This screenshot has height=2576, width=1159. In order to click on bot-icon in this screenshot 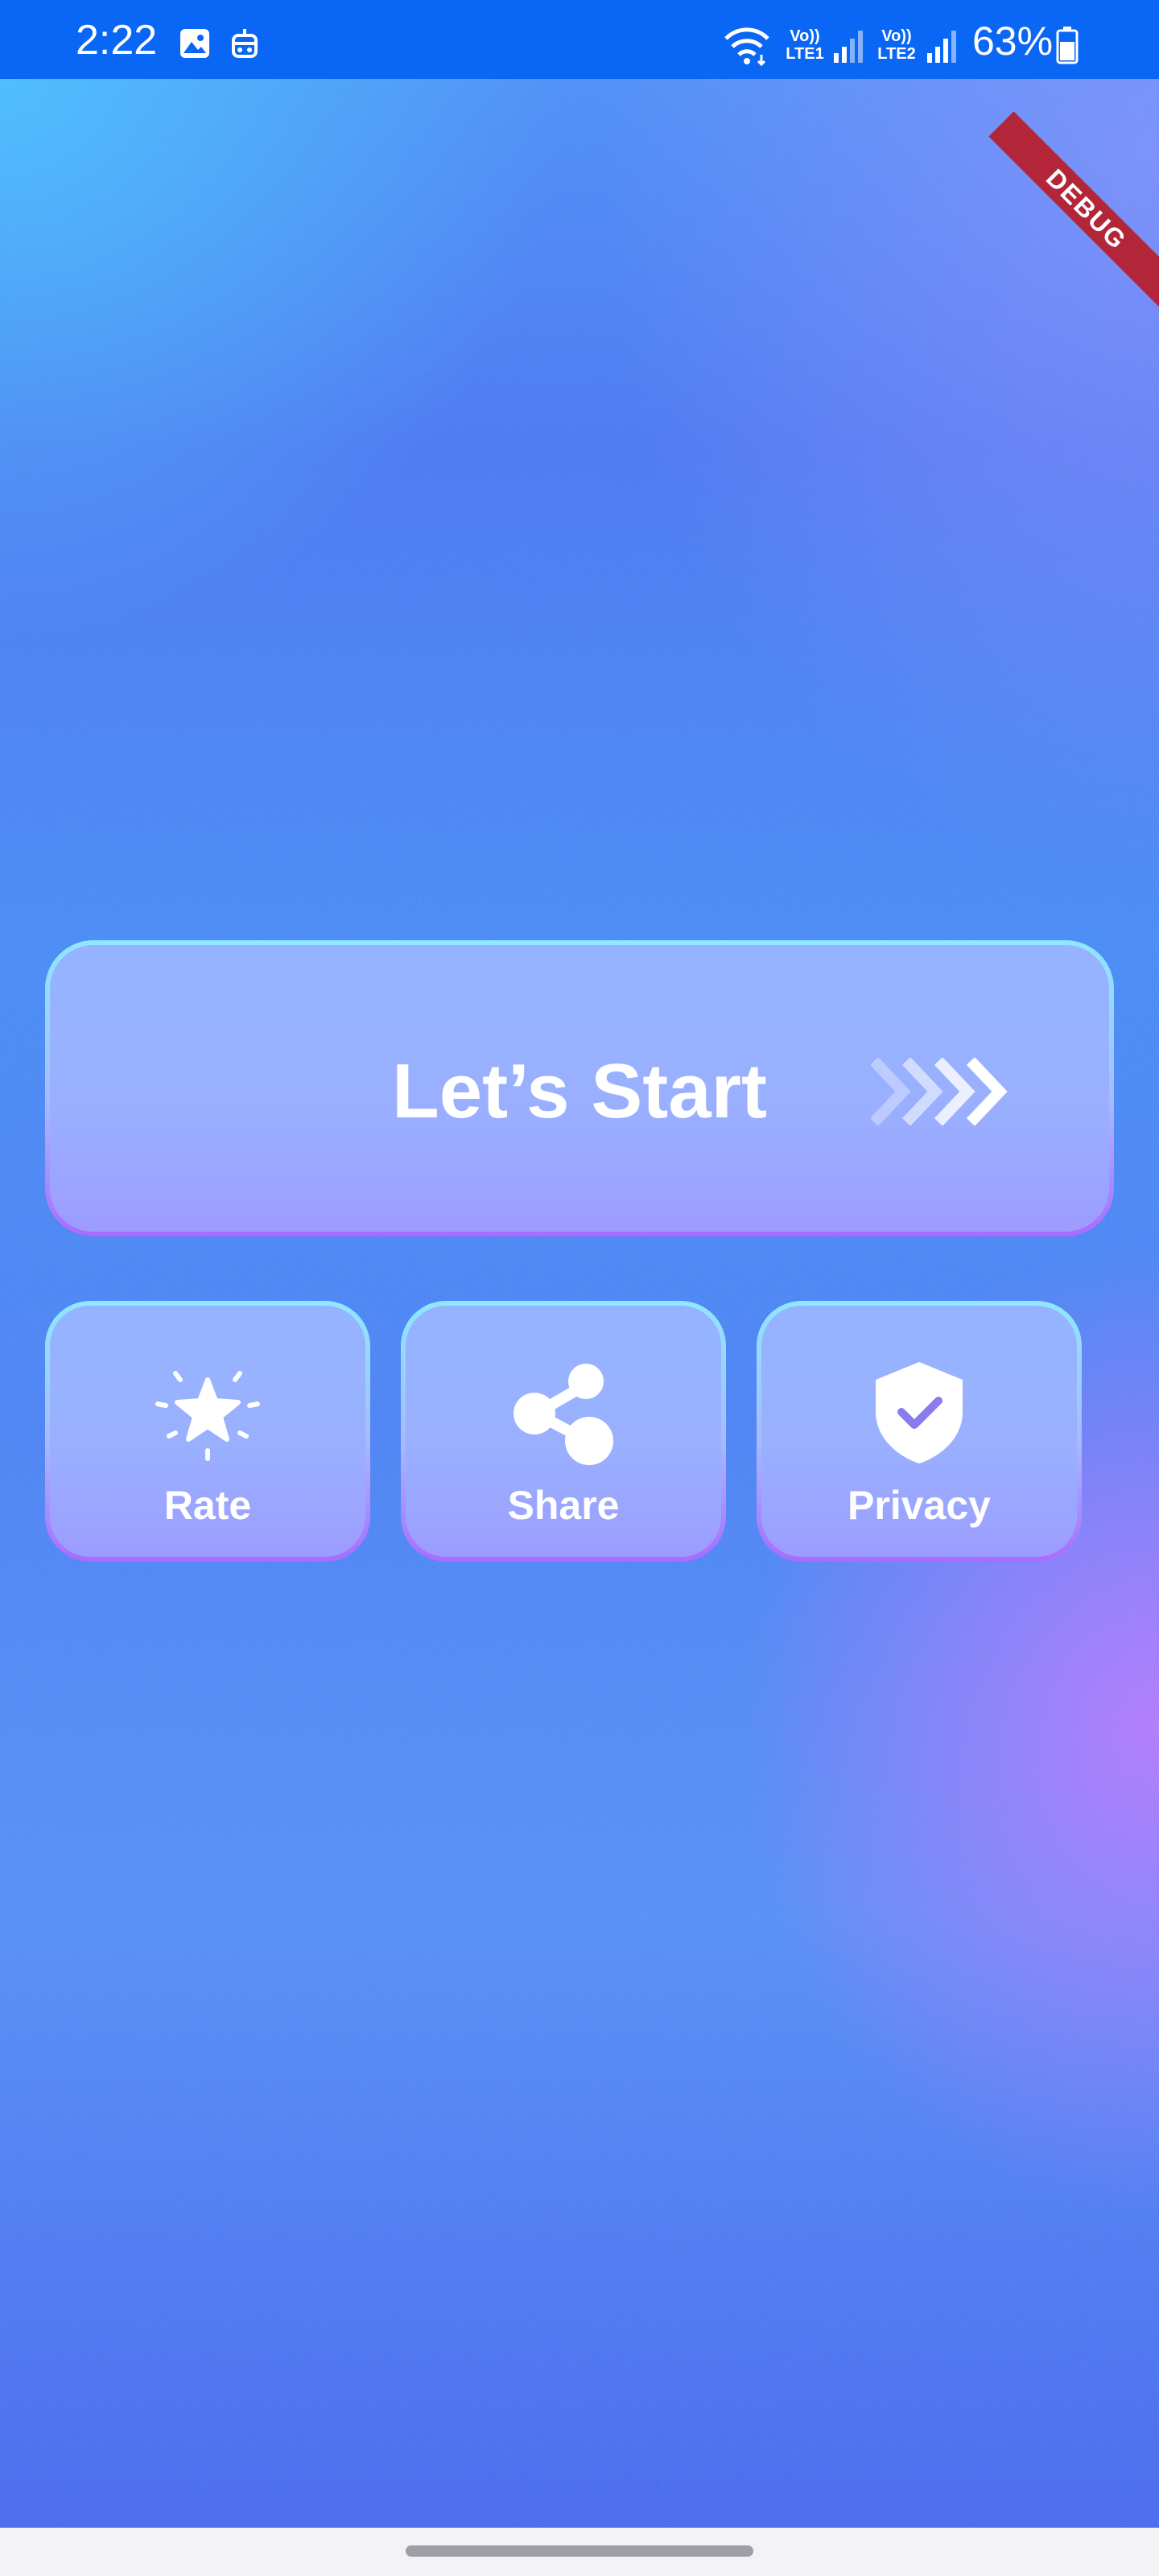, I will do `click(245, 43)`.